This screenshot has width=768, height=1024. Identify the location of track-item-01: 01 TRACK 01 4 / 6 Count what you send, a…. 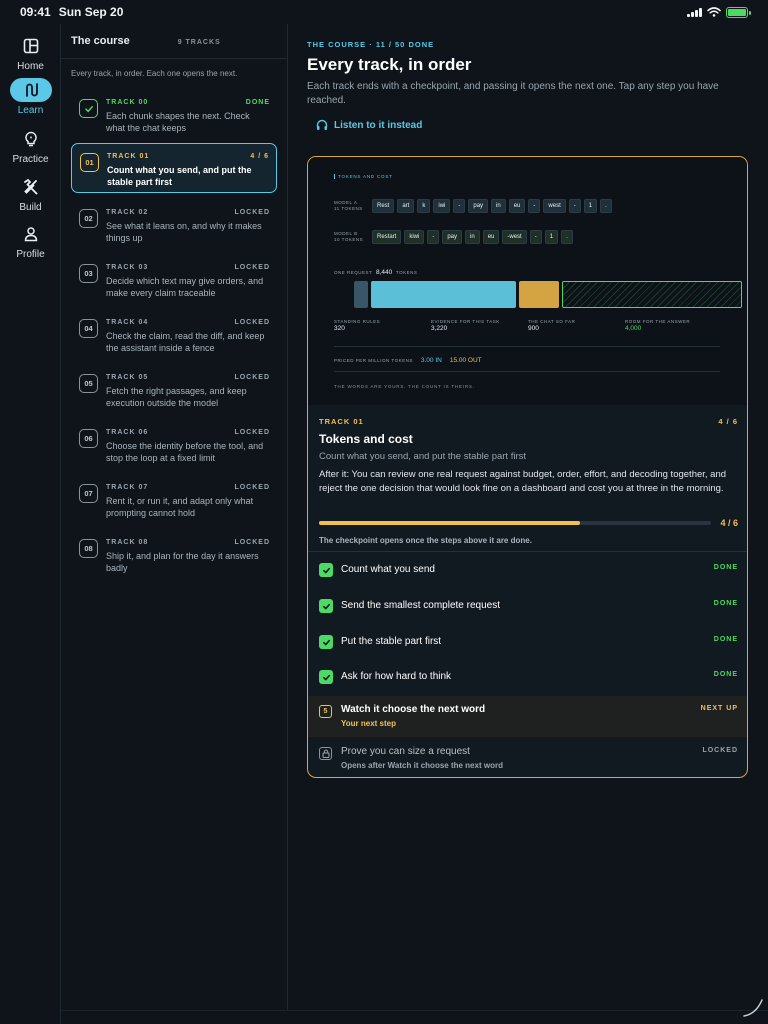
(174, 168).